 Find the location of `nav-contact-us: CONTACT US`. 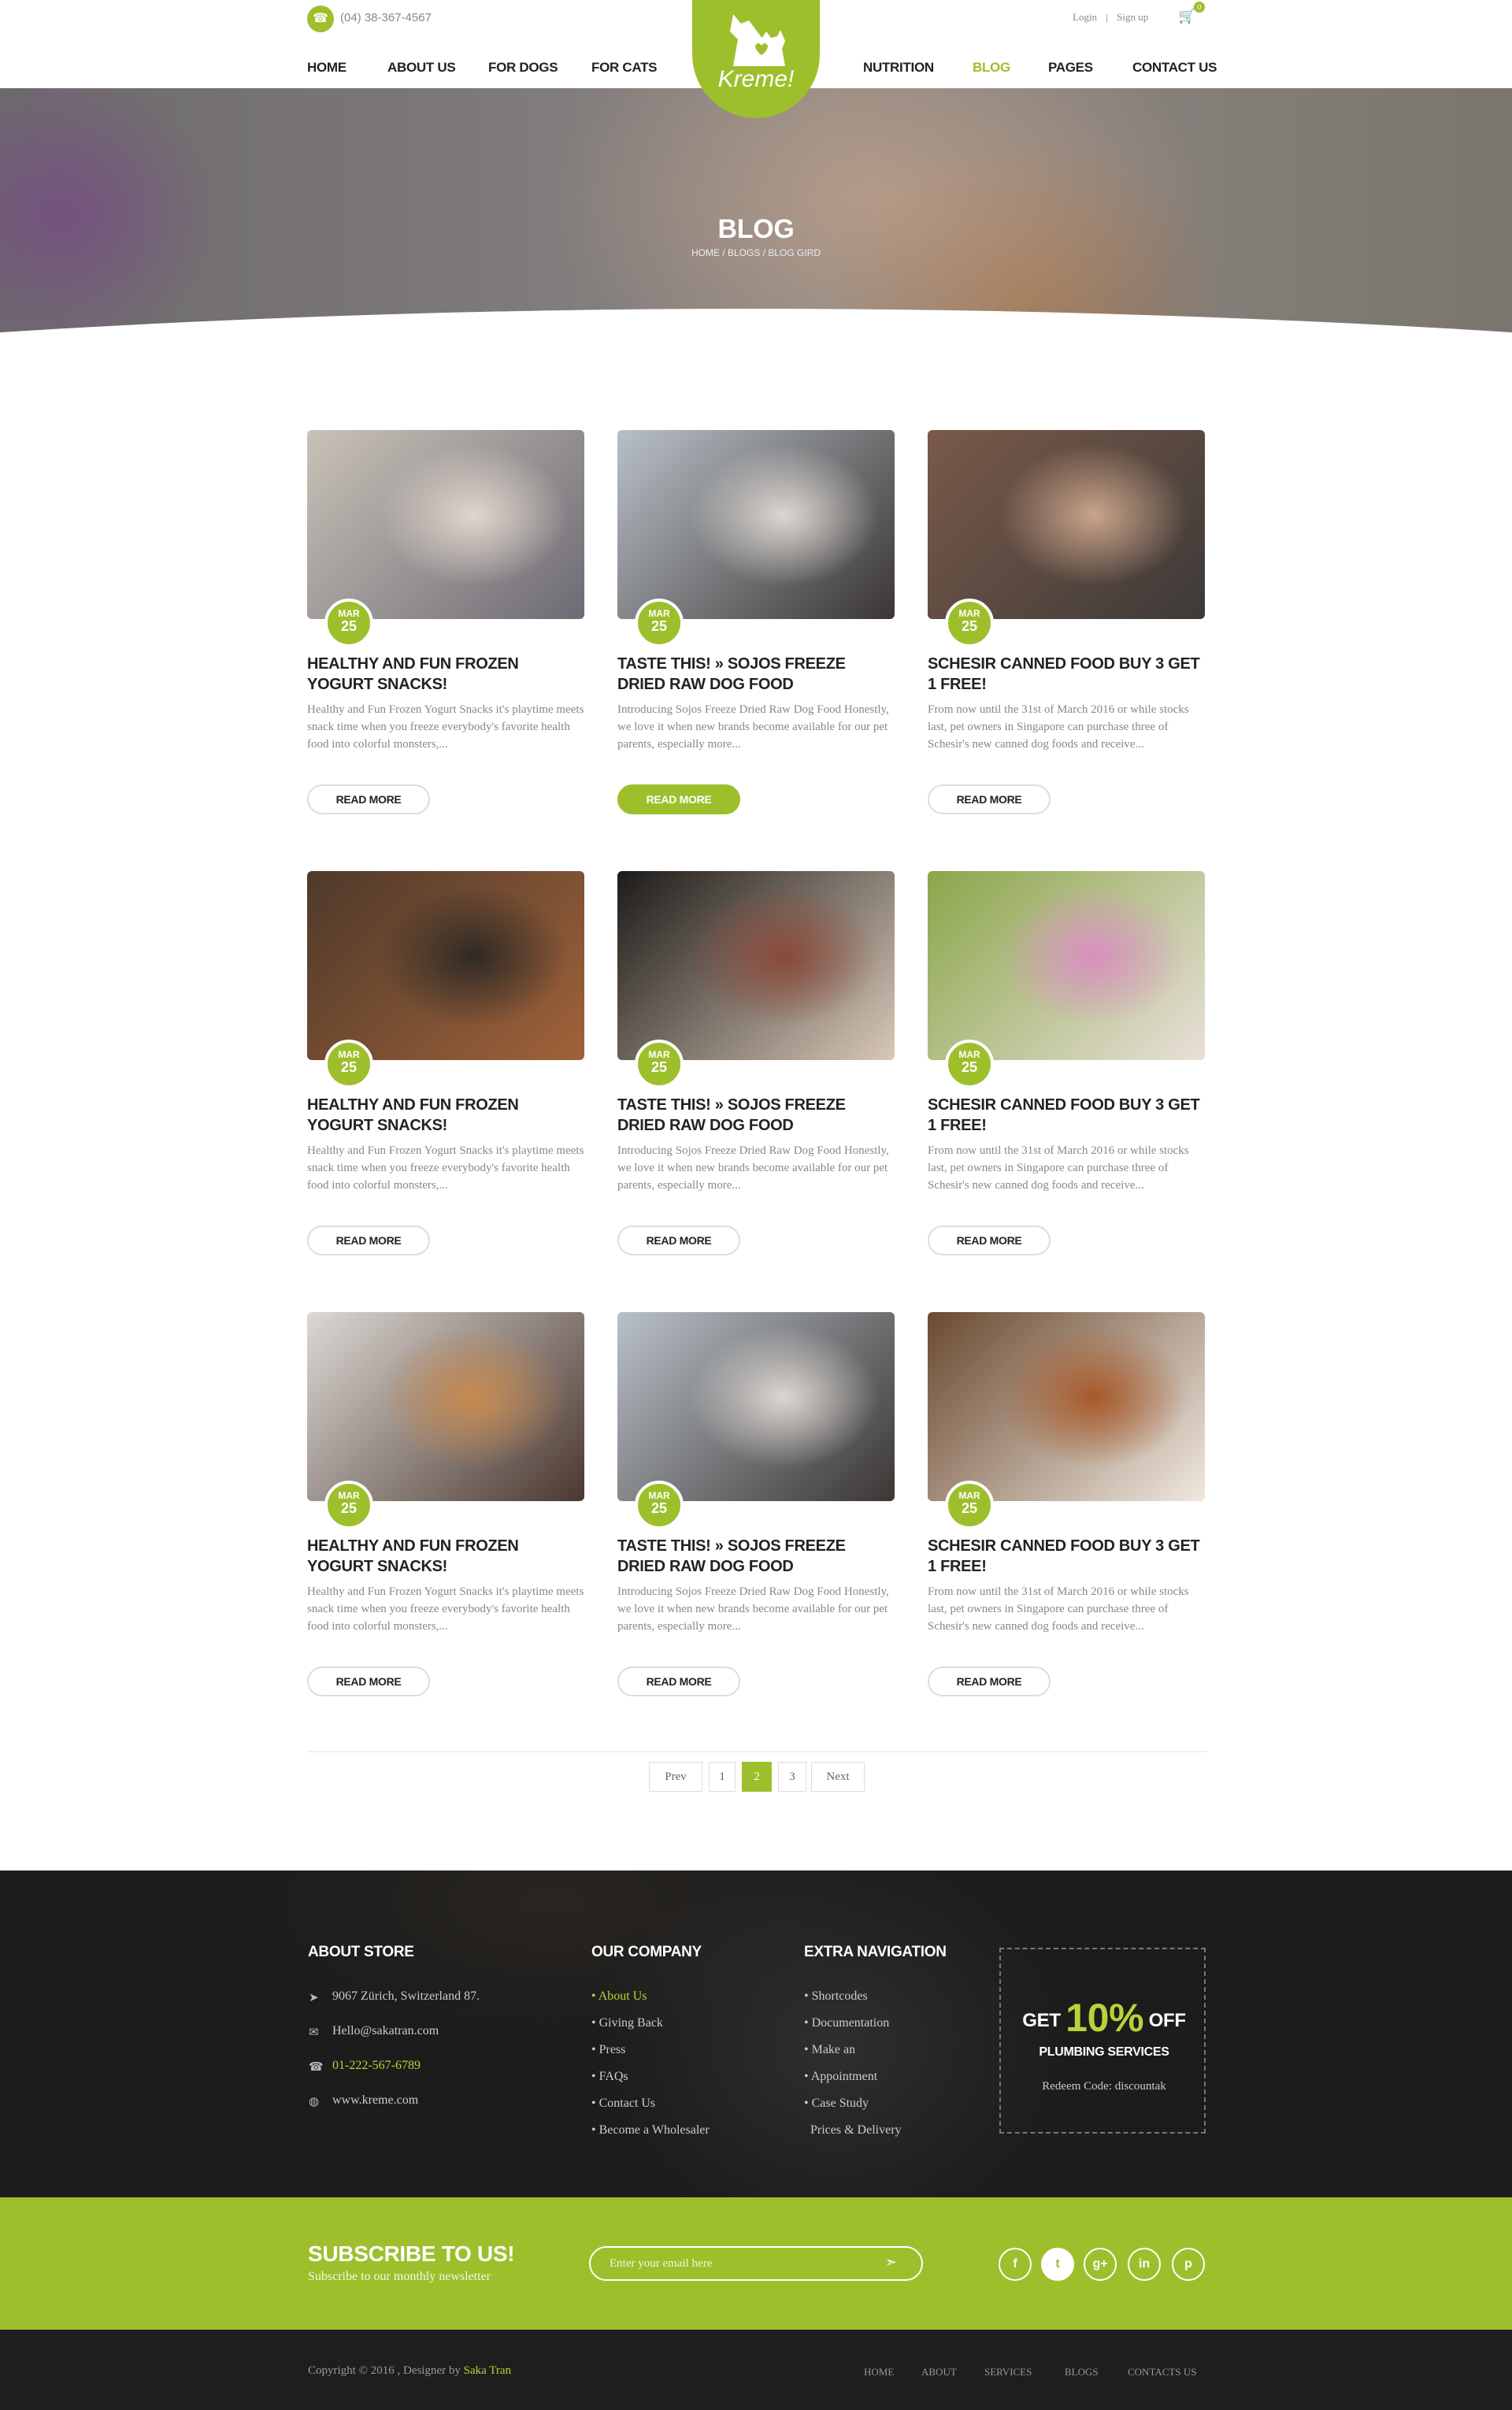

nav-contact-us: CONTACT US is located at coordinates (1174, 68).